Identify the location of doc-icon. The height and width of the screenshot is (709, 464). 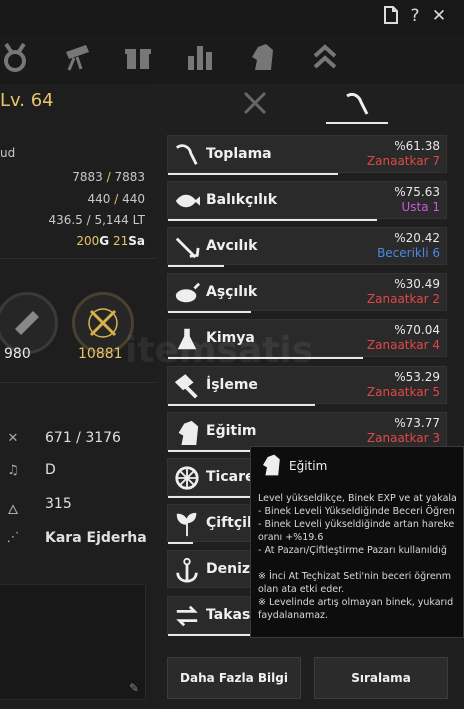
(391, 17).